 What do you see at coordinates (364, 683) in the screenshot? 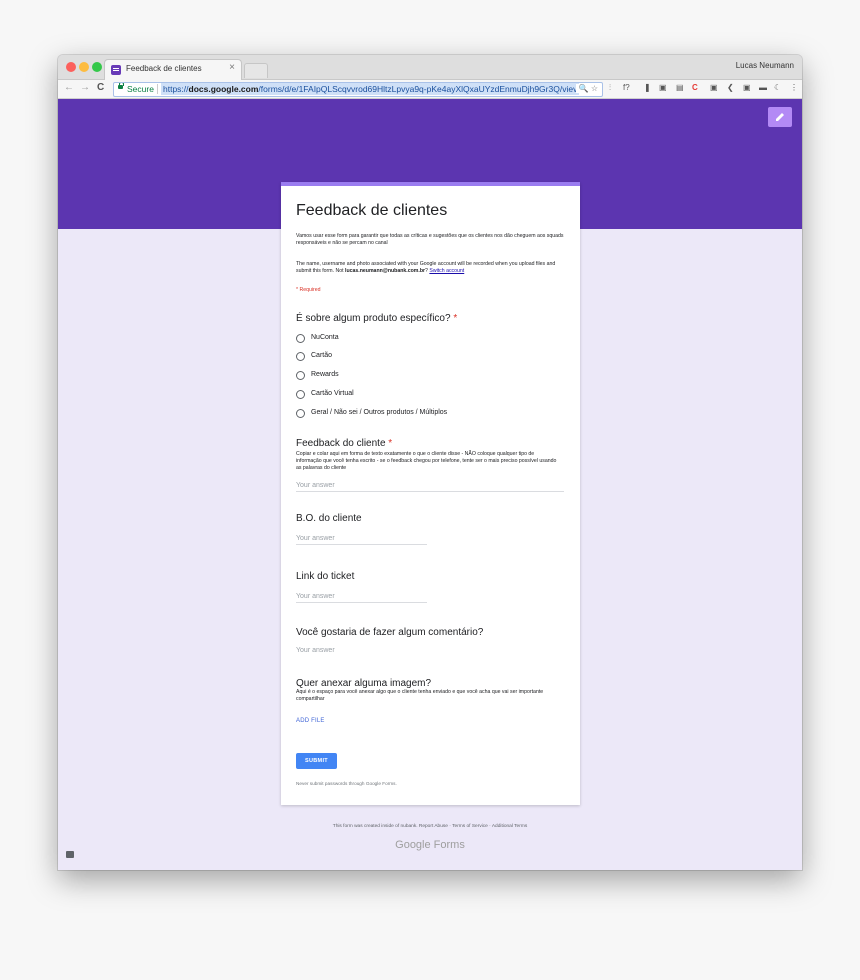
I see `question-image-title: Quer anexar alguma imagem?` at bounding box center [364, 683].